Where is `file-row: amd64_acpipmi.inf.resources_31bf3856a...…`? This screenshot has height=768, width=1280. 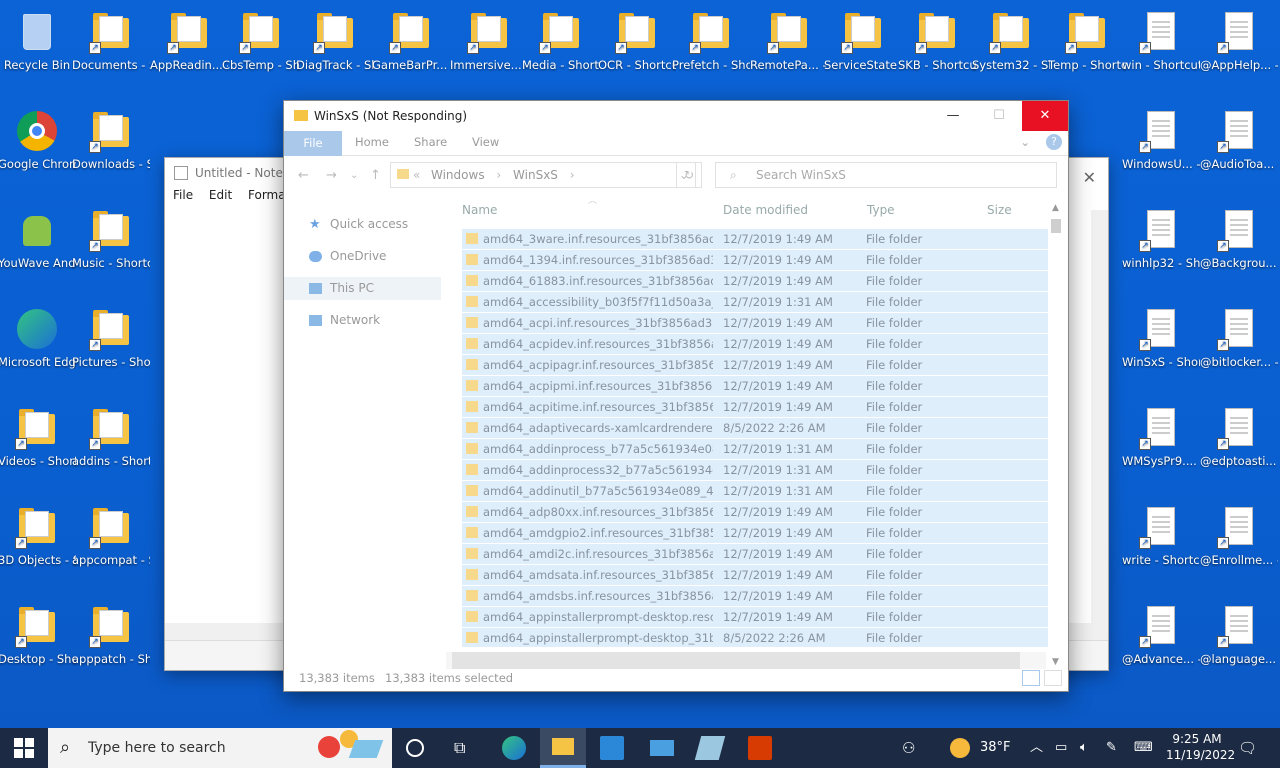 file-row: amd64_acpipmi.inf.resources_31bf3856a...… is located at coordinates (755, 386).